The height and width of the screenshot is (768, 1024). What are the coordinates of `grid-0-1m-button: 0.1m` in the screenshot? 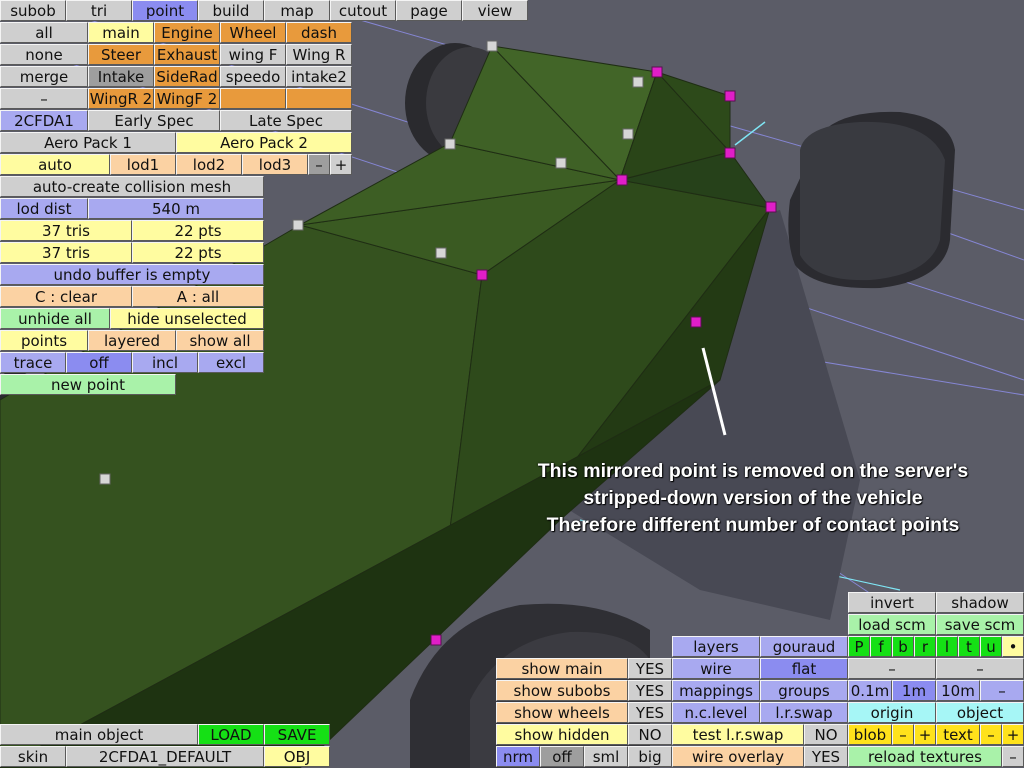 It's located at (870, 690).